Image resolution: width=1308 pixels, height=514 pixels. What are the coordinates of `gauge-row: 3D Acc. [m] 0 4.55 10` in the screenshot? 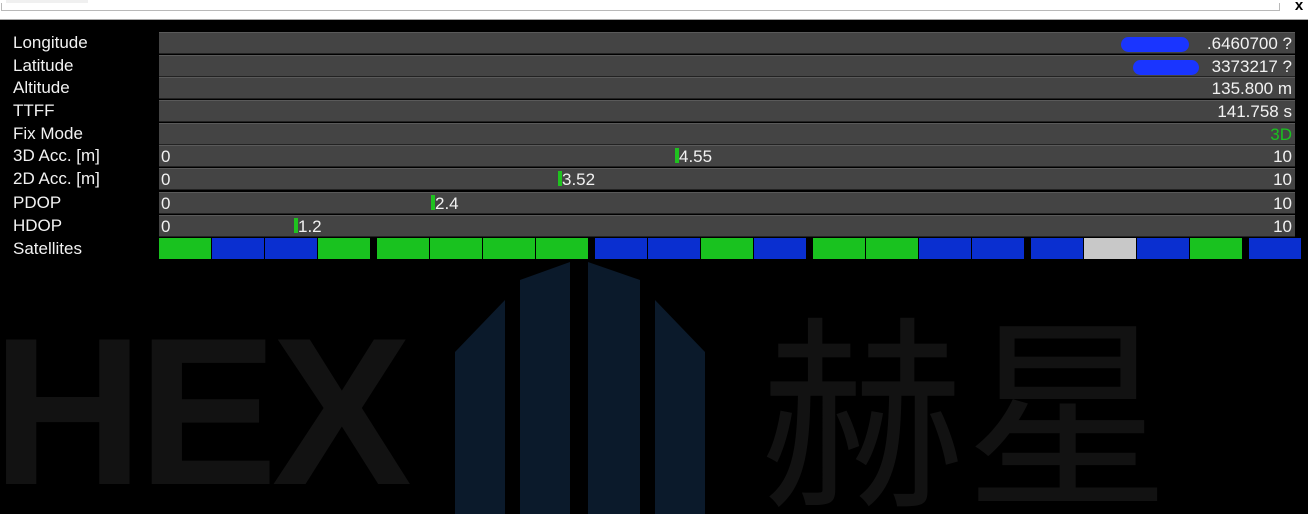 It's located at (654, 155).